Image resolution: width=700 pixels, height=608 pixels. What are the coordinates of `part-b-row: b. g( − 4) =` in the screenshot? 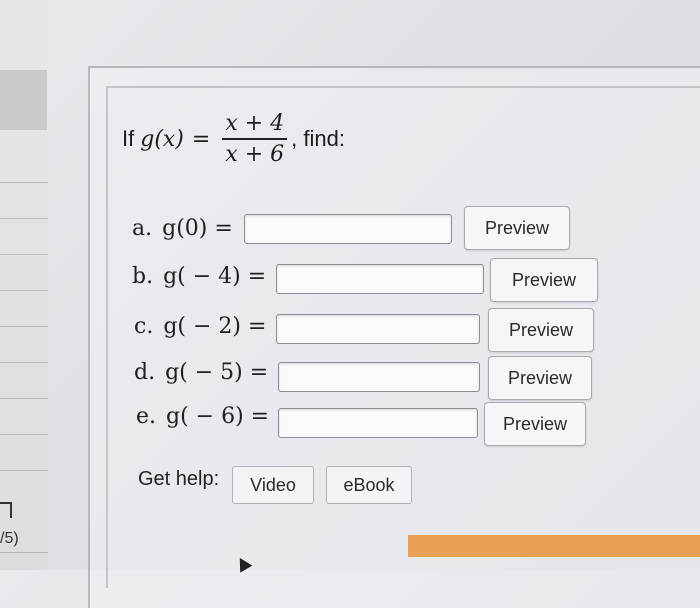 It's located at (199, 276).